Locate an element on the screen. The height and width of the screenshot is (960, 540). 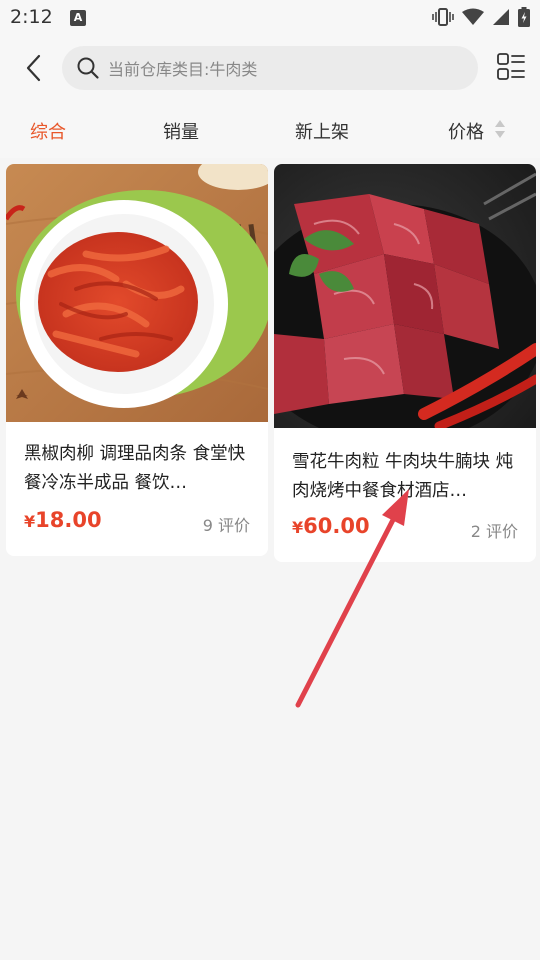
sort-arrows-icon is located at coordinates (500, 129).